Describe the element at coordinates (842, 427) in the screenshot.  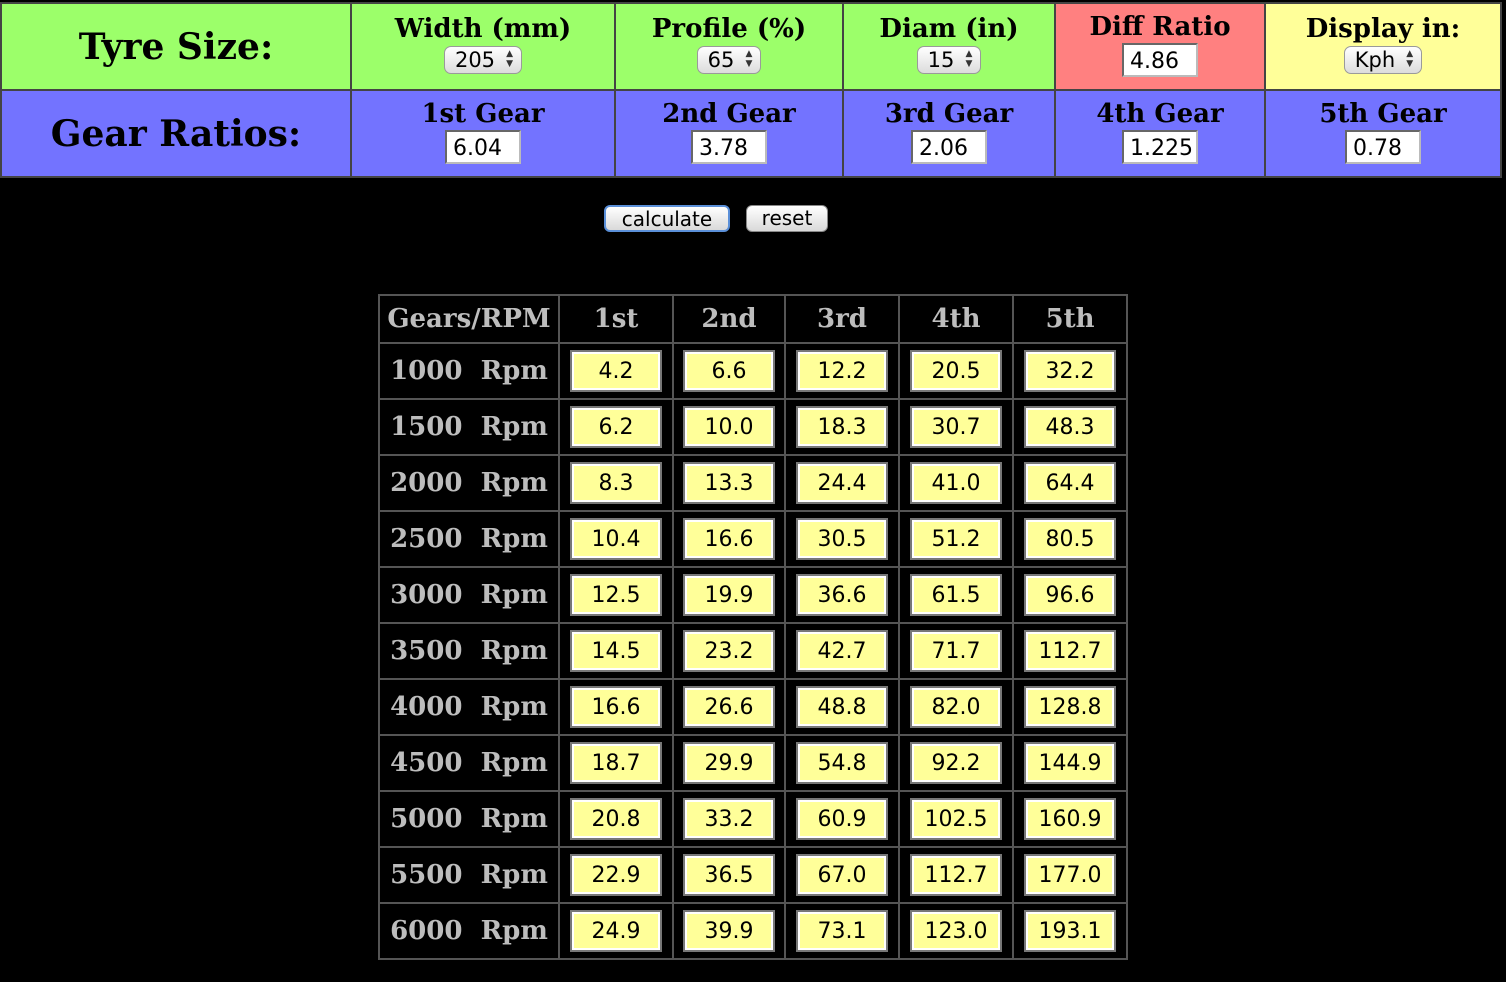
I see `speed-output-field: 18.3` at that location.